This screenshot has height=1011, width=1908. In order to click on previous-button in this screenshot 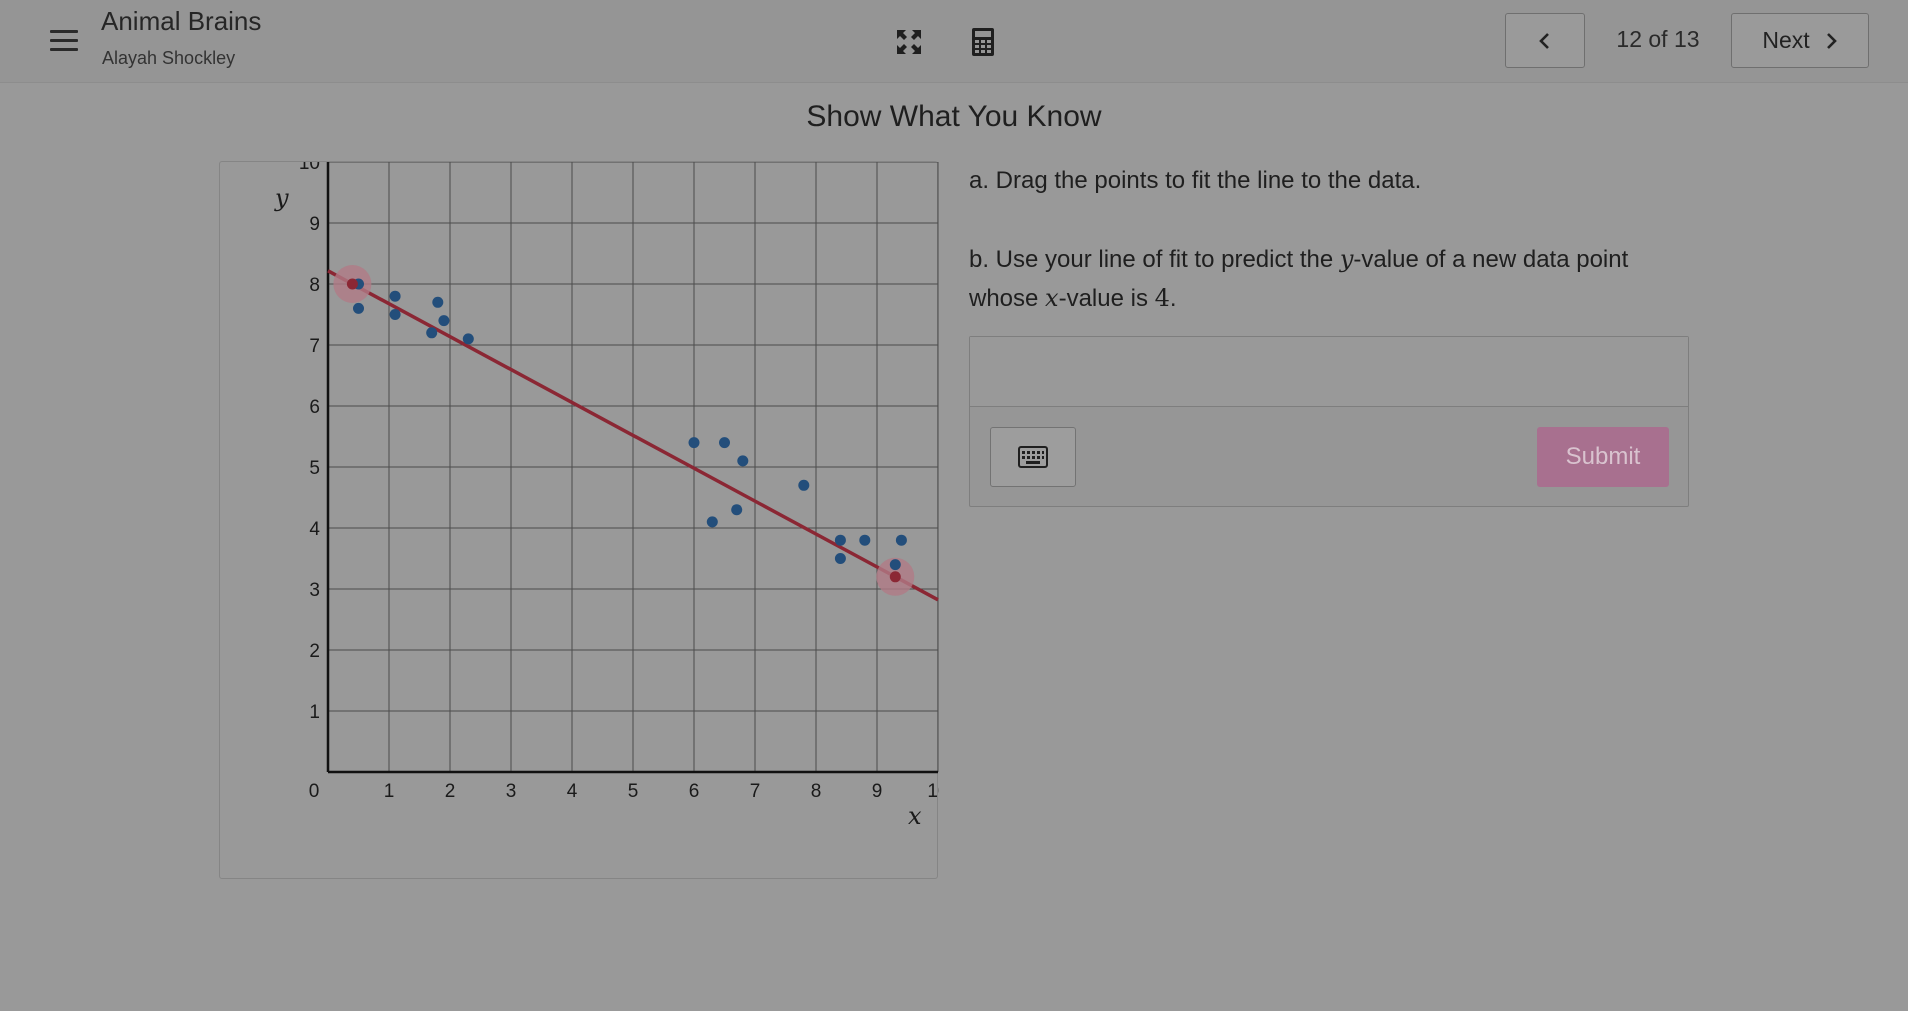, I will do `click(1545, 40)`.